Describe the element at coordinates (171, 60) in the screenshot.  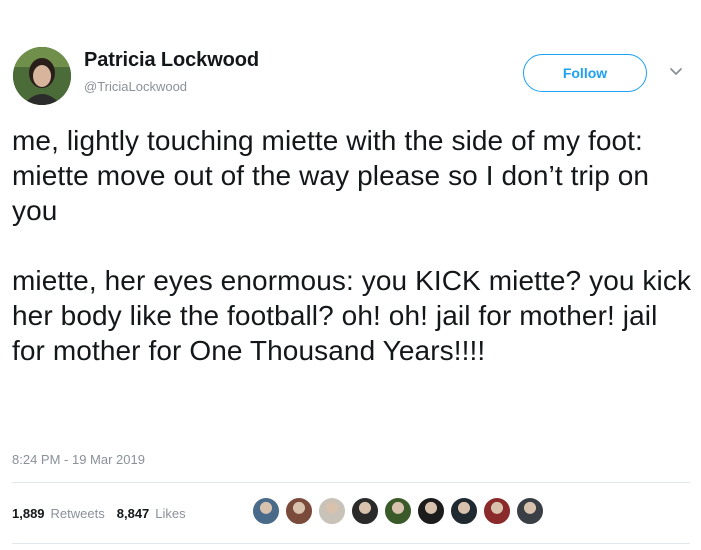
I see `user-name: Patricia Lockwood` at that location.